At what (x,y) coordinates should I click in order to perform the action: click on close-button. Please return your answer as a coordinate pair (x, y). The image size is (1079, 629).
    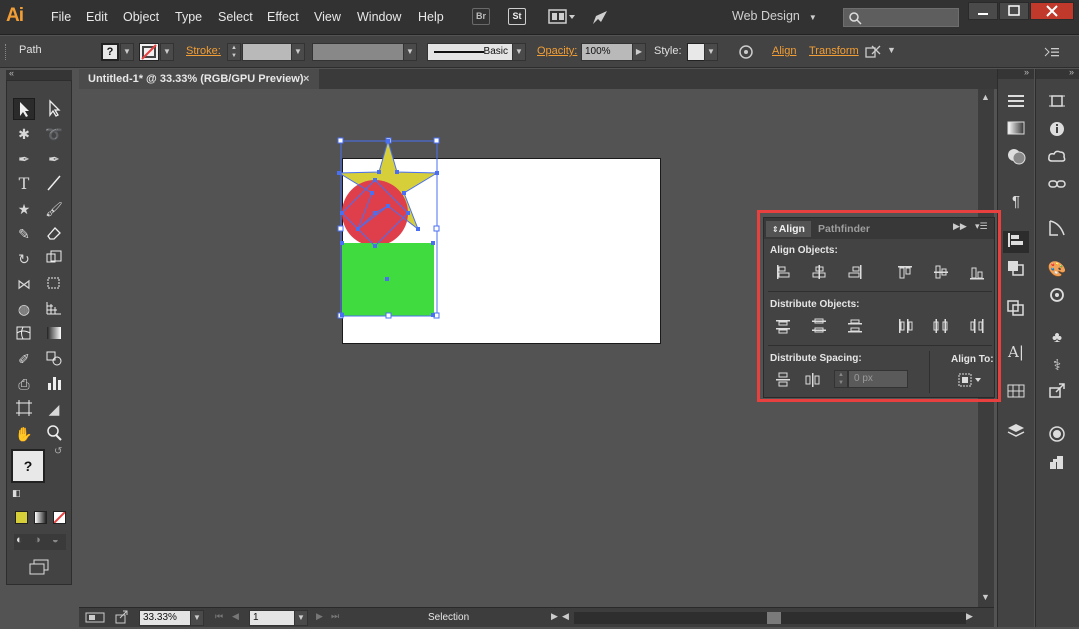
    Looking at the image, I should click on (1052, 11).